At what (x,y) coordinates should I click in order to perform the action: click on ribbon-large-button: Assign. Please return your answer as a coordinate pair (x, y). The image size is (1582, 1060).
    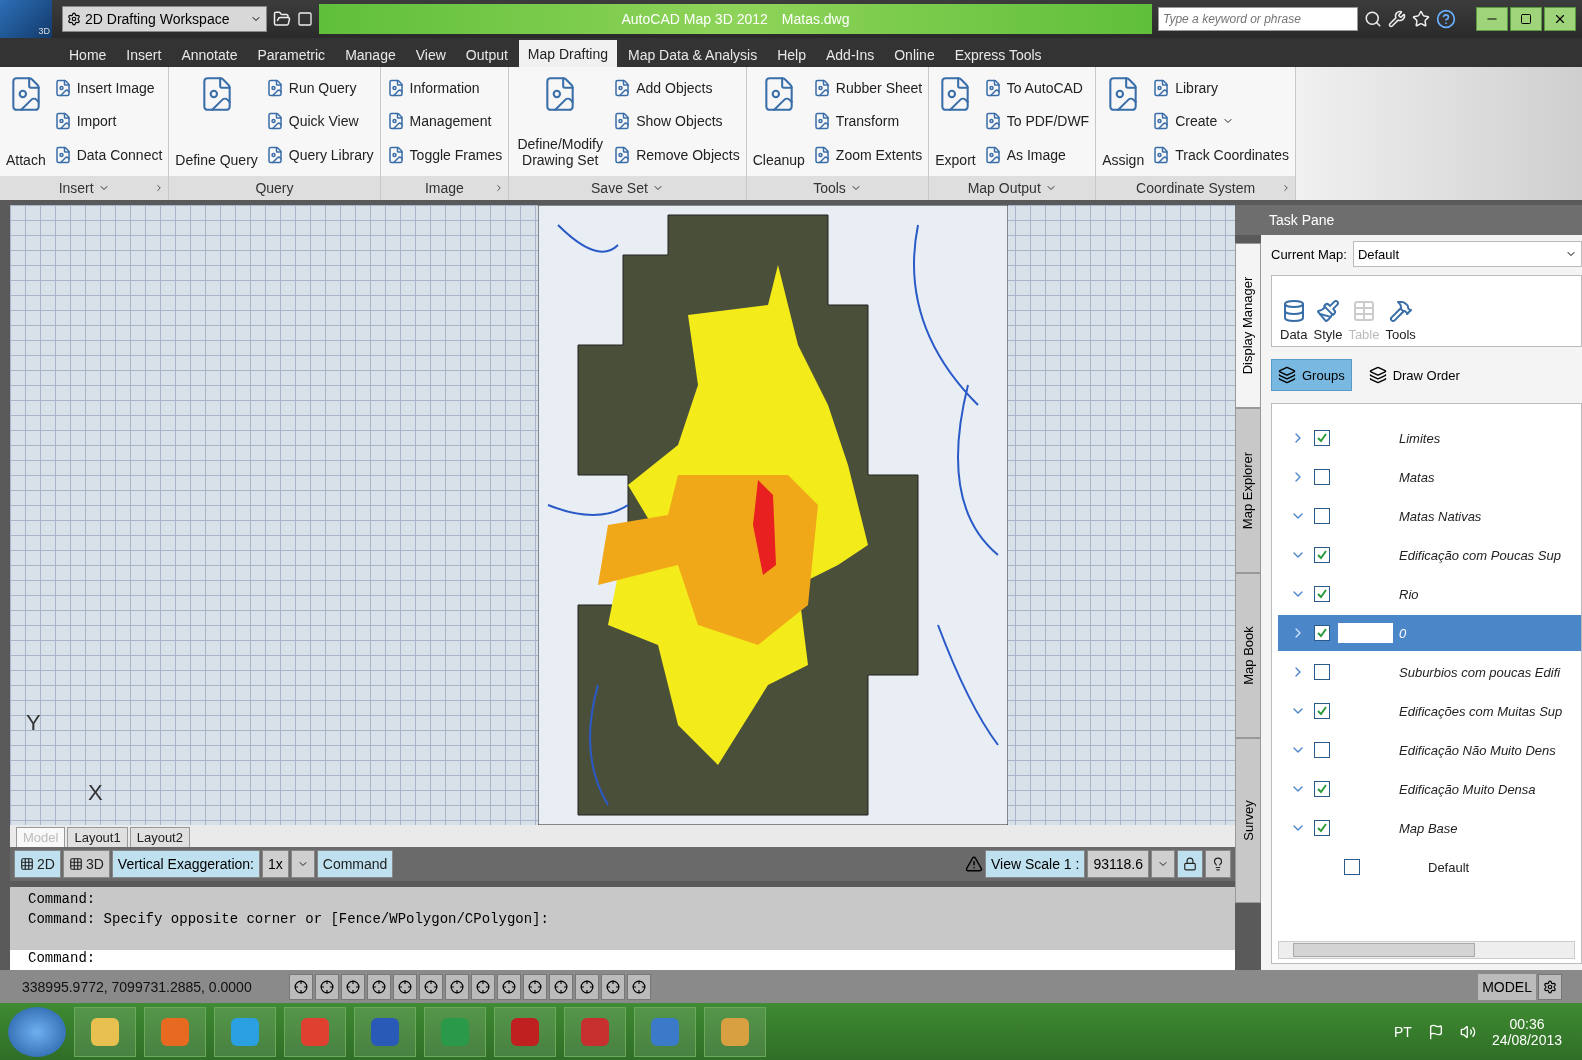
    Looking at the image, I should click on (1123, 121).